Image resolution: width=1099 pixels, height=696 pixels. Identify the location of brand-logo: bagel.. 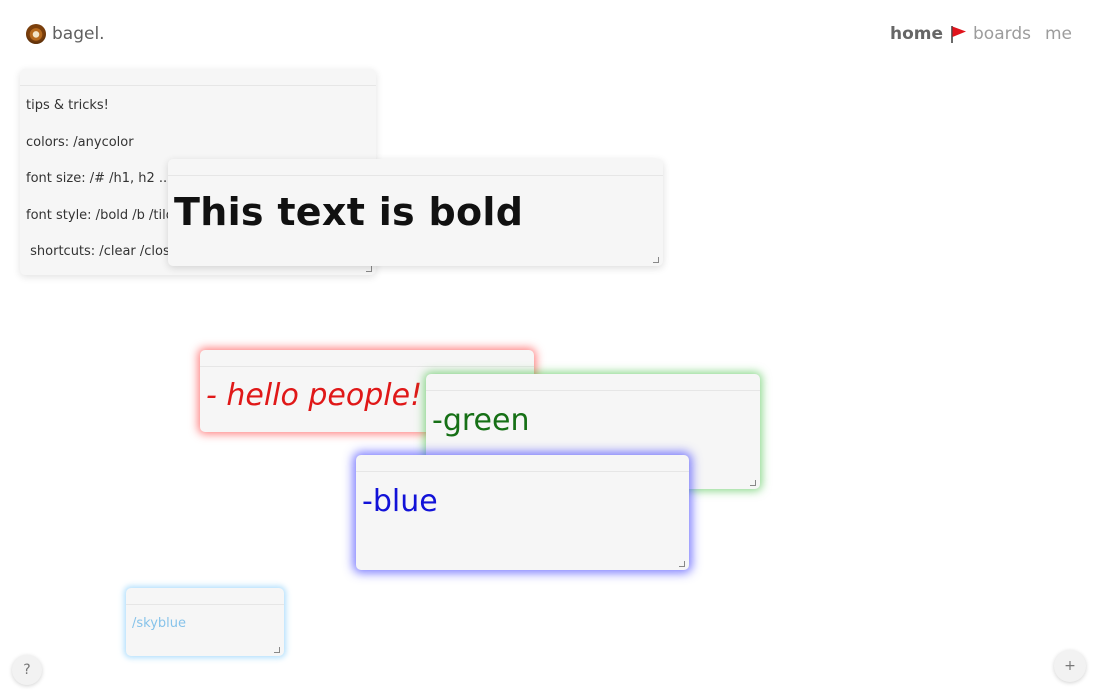
(65, 34).